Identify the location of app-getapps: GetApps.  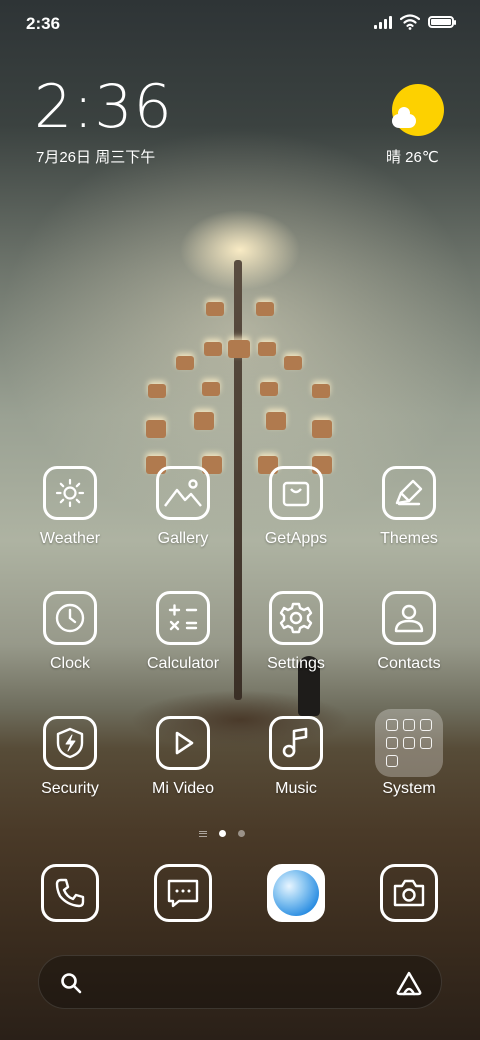
(296, 507).